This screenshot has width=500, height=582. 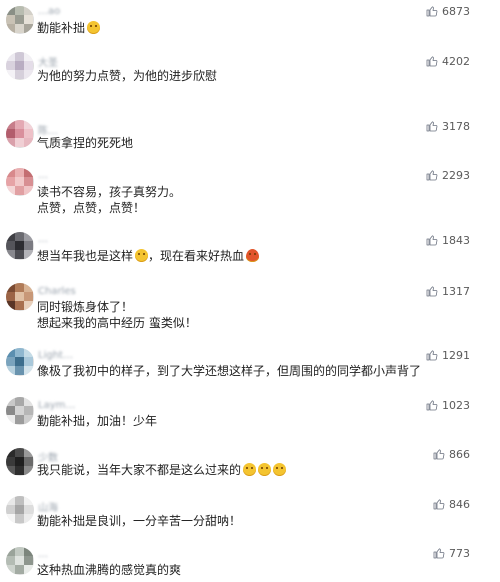 I want to click on comment-text: 想当年我也是这样 ，现在看来好热血, so click(x=148, y=256).